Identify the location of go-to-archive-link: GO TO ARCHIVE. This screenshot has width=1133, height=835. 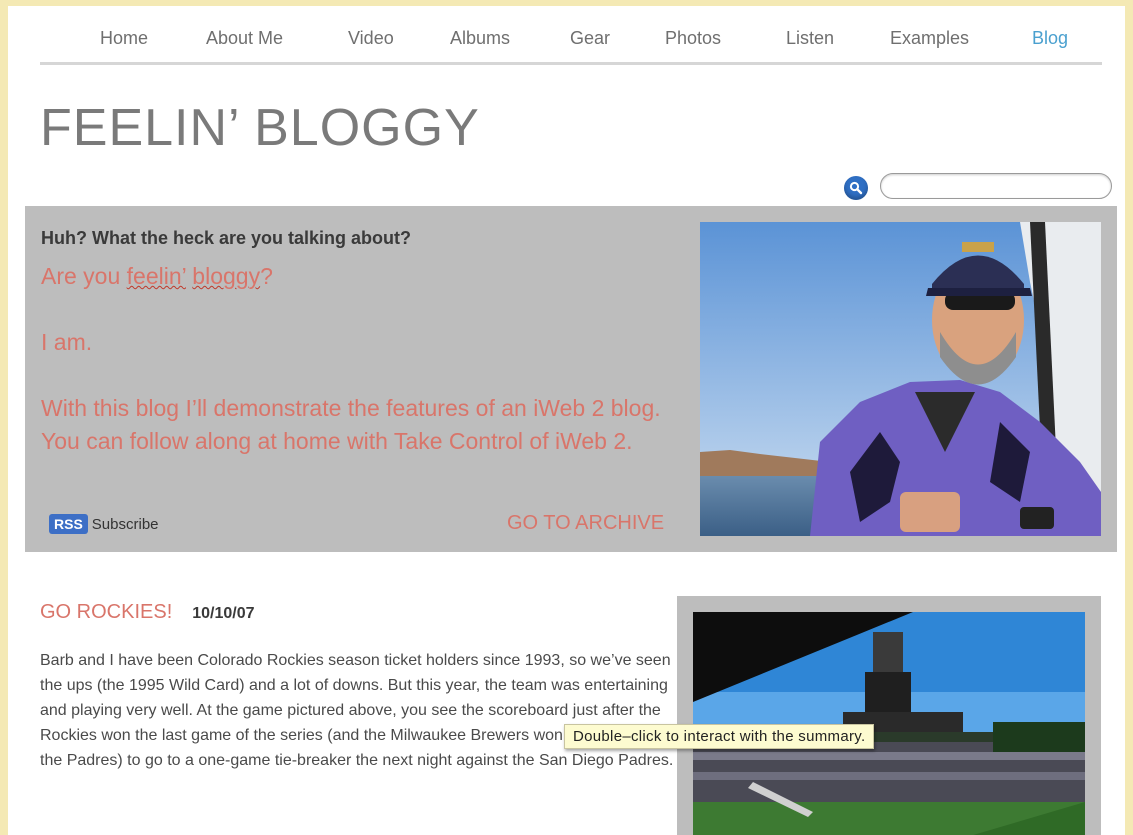
(585, 523).